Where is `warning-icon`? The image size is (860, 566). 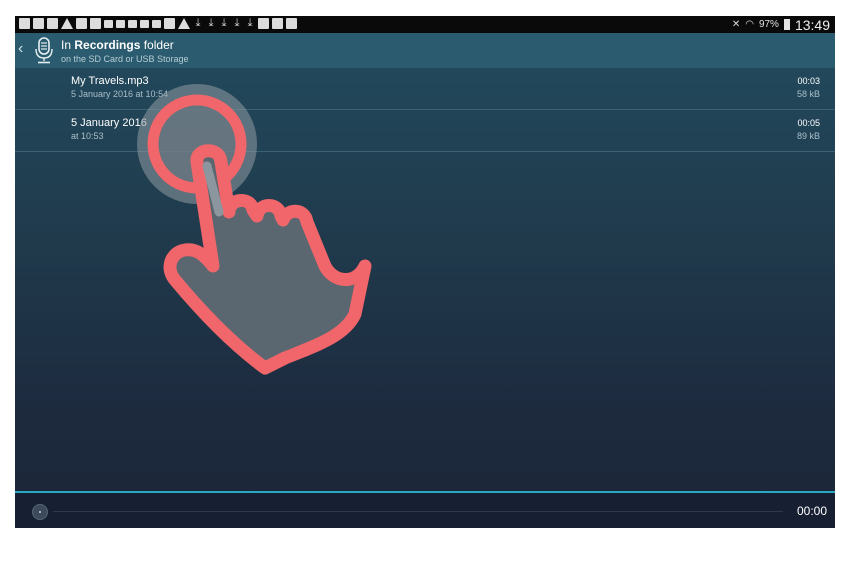 warning-icon is located at coordinates (184, 23).